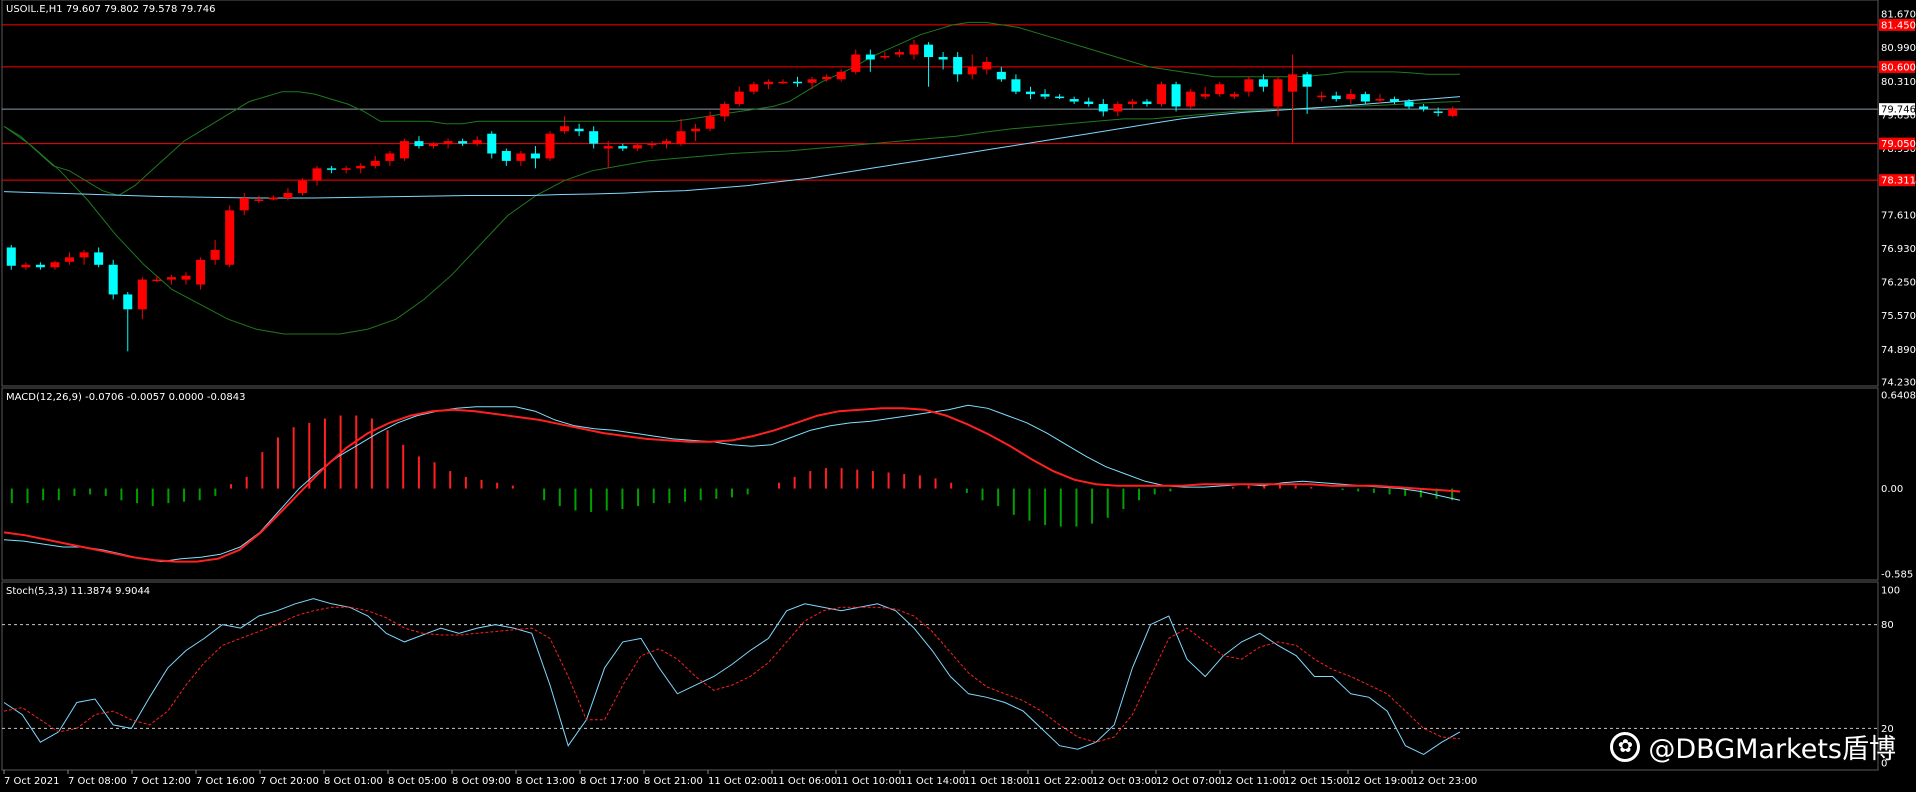 The width and height of the screenshot is (1916, 792). What do you see at coordinates (225, 781) in the screenshot?
I see `time-axis-label: 7 Oct 16:00` at bounding box center [225, 781].